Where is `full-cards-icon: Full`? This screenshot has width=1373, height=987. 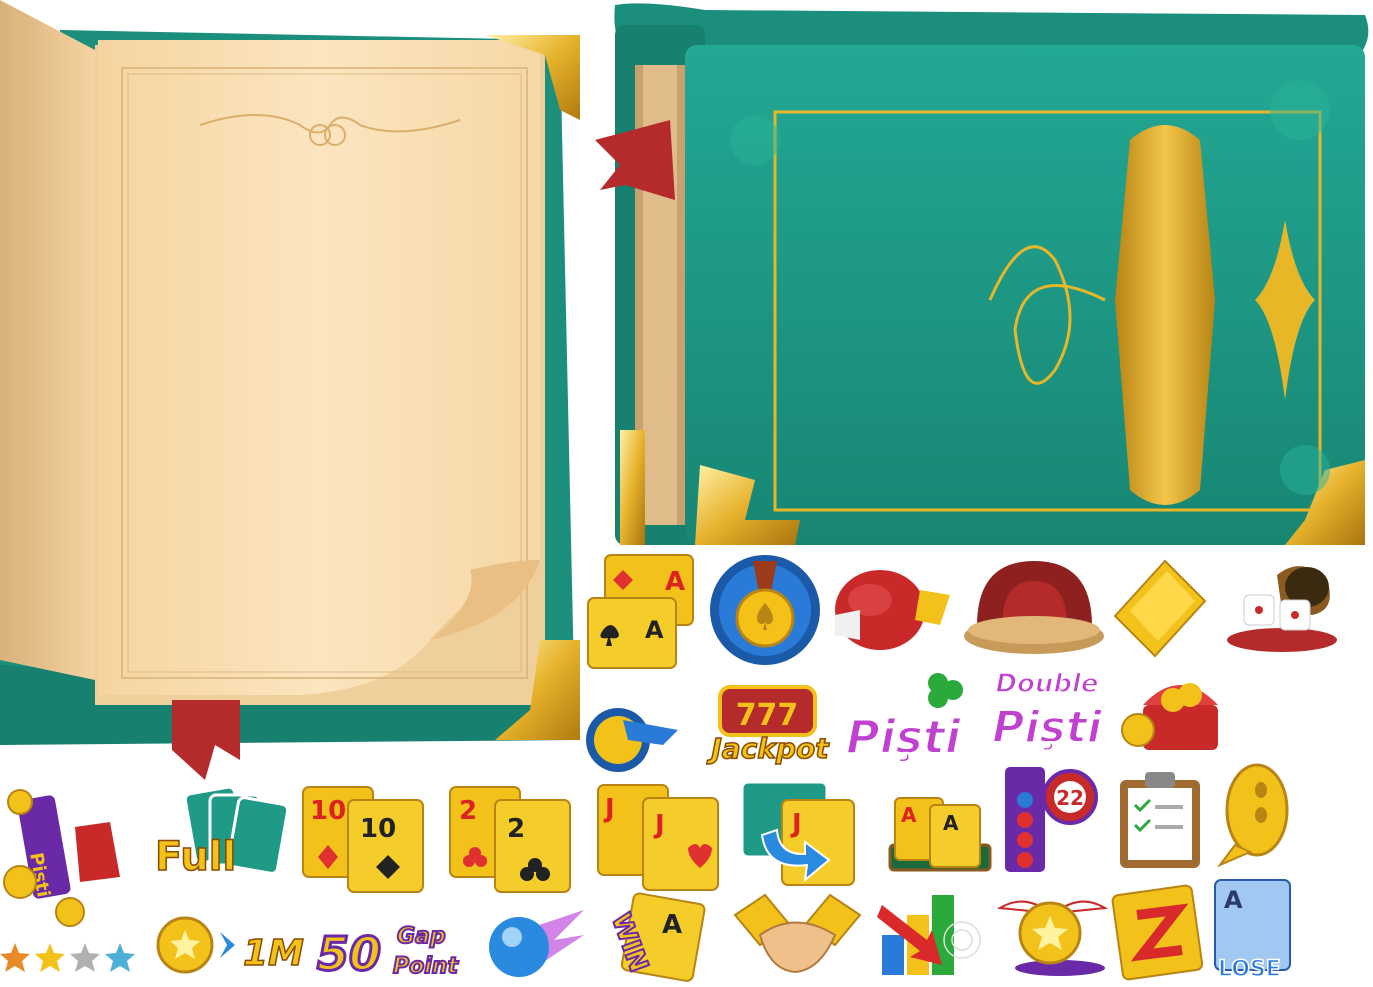 full-cards-icon: Full is located at coordinates (224, 835).